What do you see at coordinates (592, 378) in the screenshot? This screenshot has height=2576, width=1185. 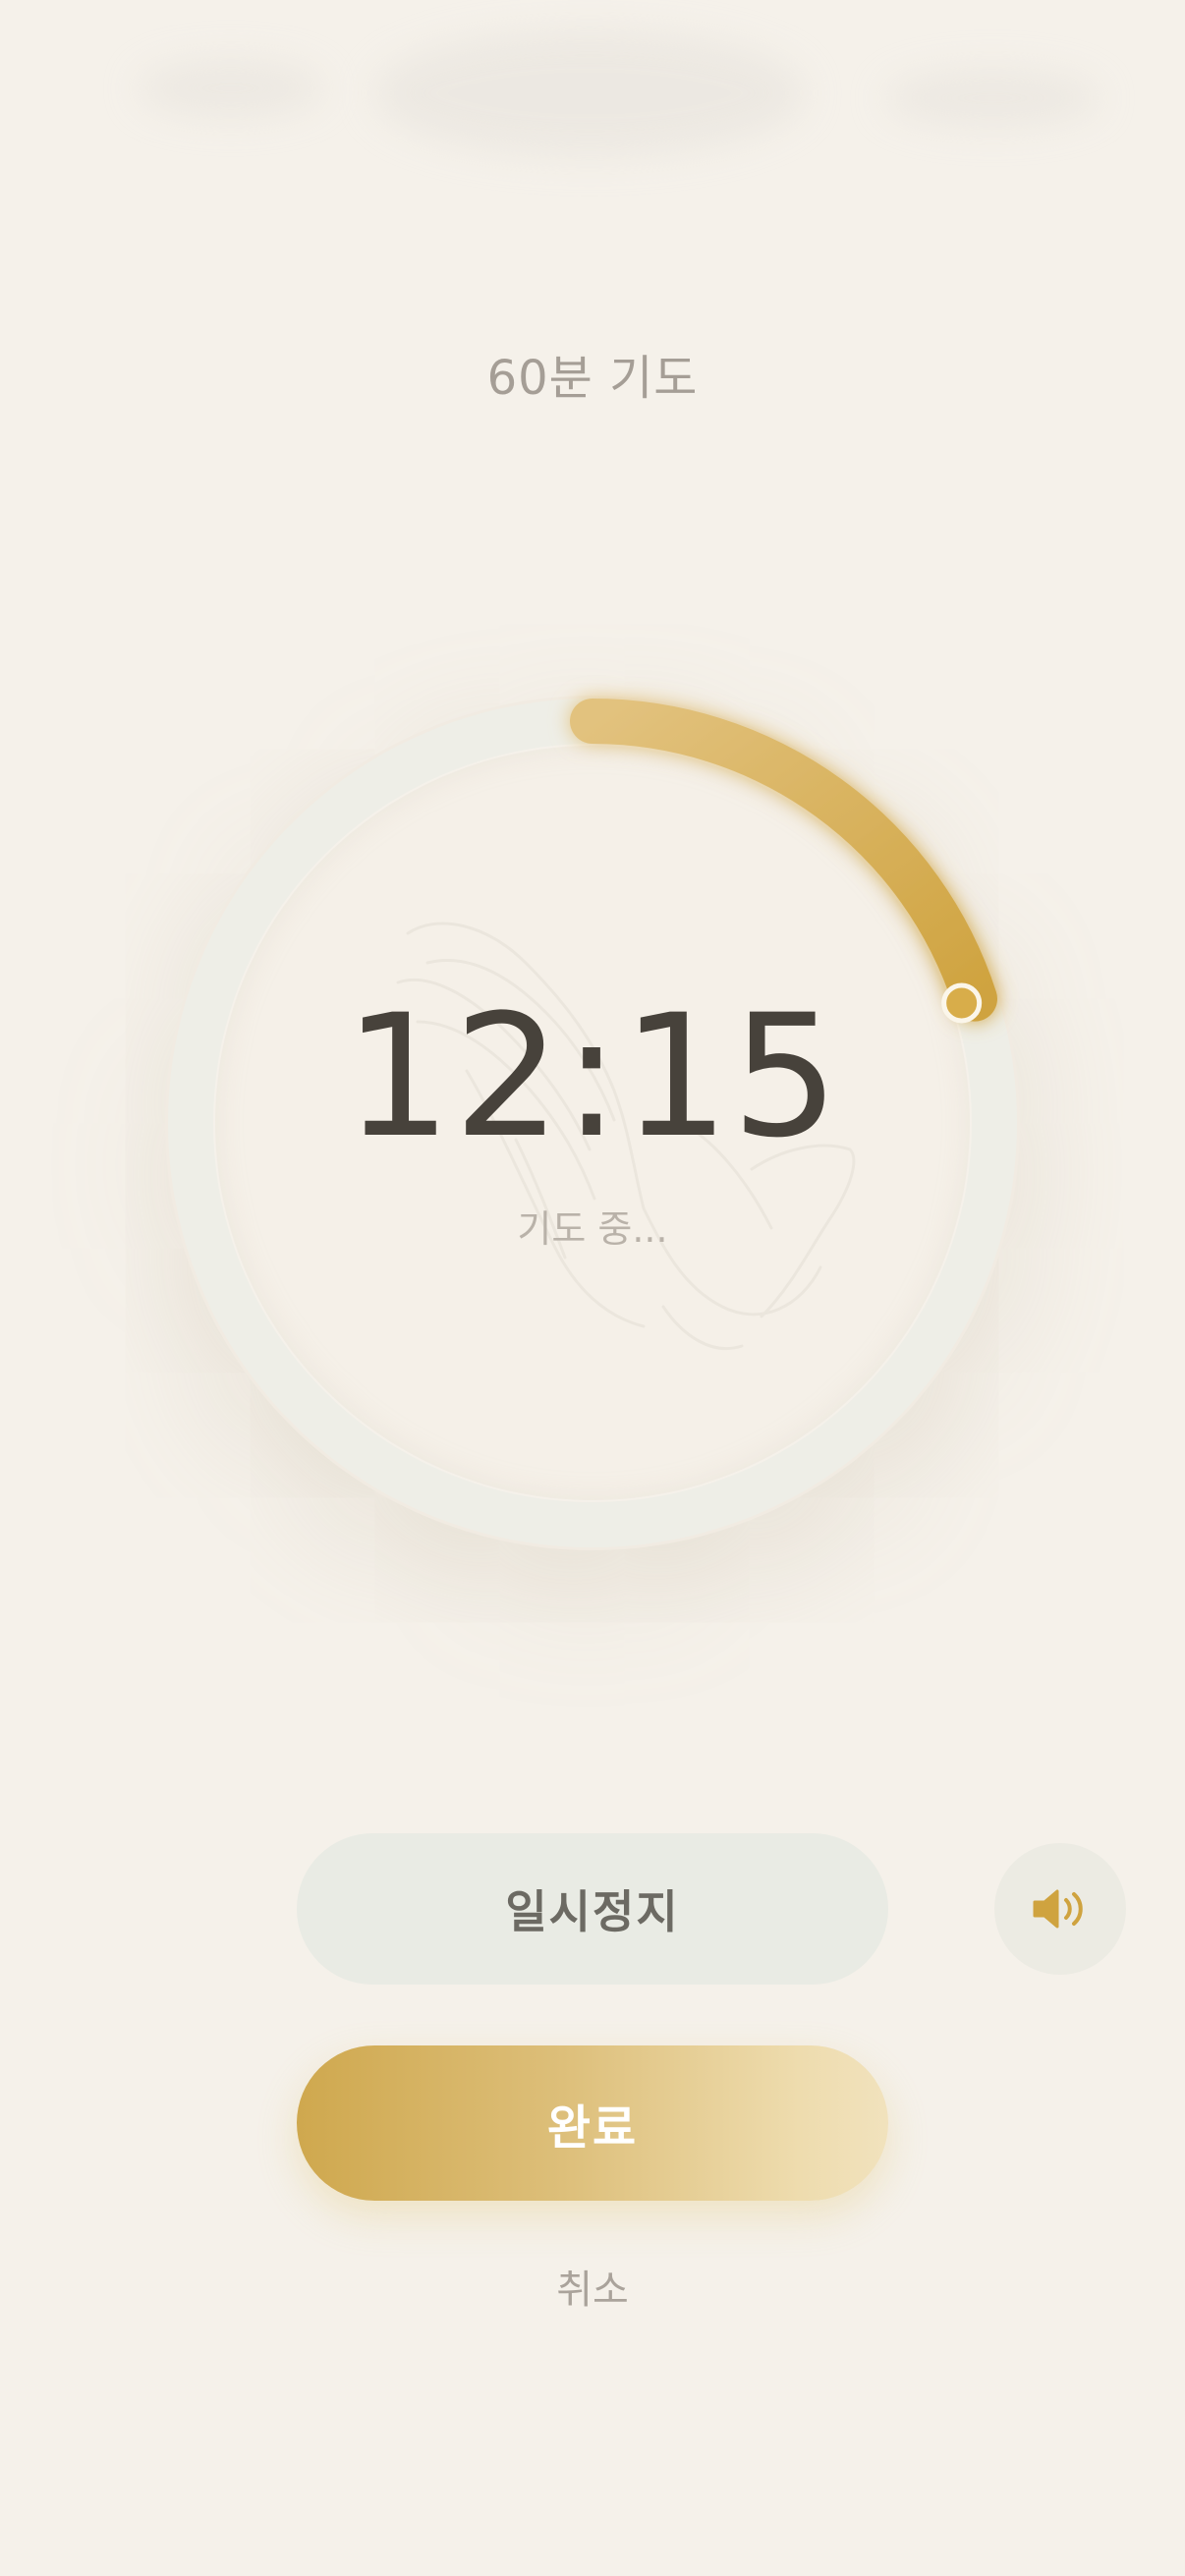 I see `session-title: 60분 기도` at bounding box center [592, 378].